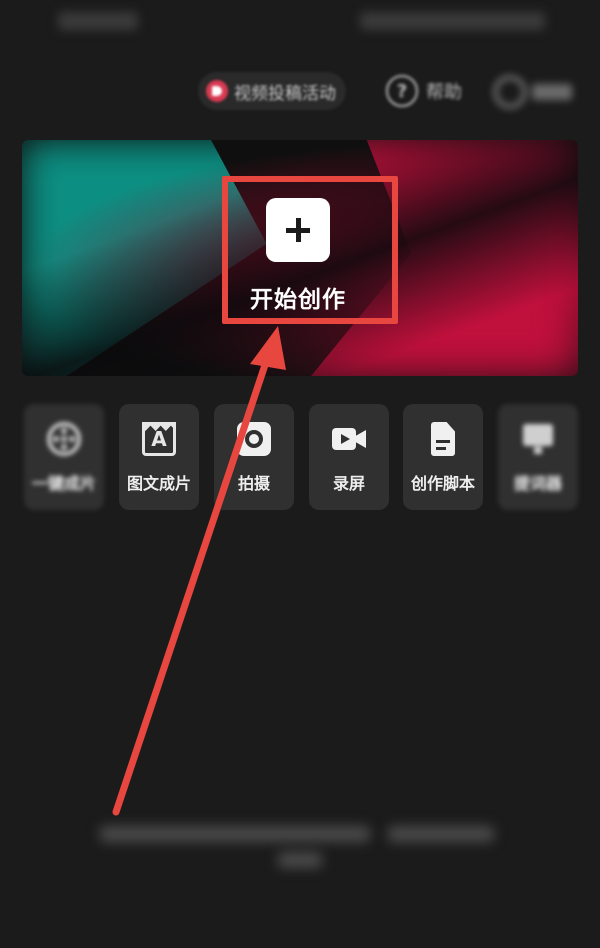  Describe the element at coordinates (98, 21) in the screenshot. I see `status-time` at that location.